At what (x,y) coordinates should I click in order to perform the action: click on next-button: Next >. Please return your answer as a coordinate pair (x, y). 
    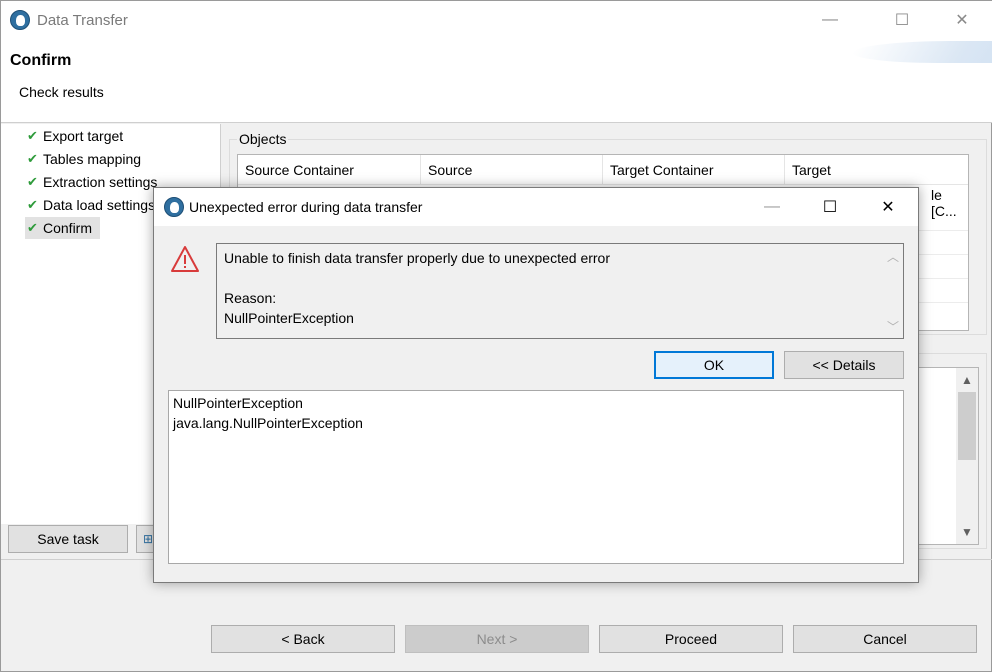
    Looking at the image, I should click on (497, 639).